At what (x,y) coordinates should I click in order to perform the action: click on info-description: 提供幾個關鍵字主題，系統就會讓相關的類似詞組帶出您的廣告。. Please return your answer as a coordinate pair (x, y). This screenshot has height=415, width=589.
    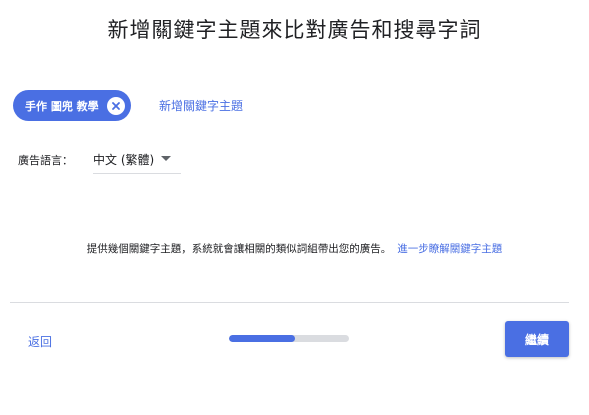
    Looking at the image, I should click on (239, 249).